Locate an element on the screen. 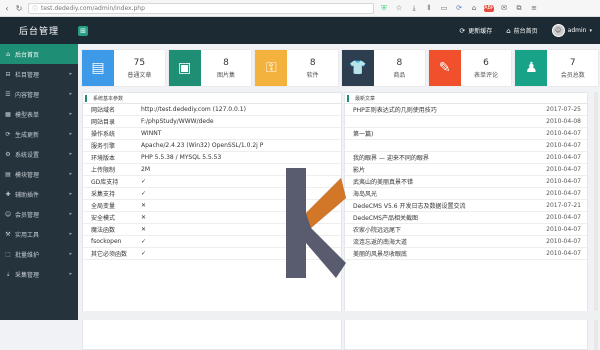  star-icon: ☆ is located at coordinates (399, 8).